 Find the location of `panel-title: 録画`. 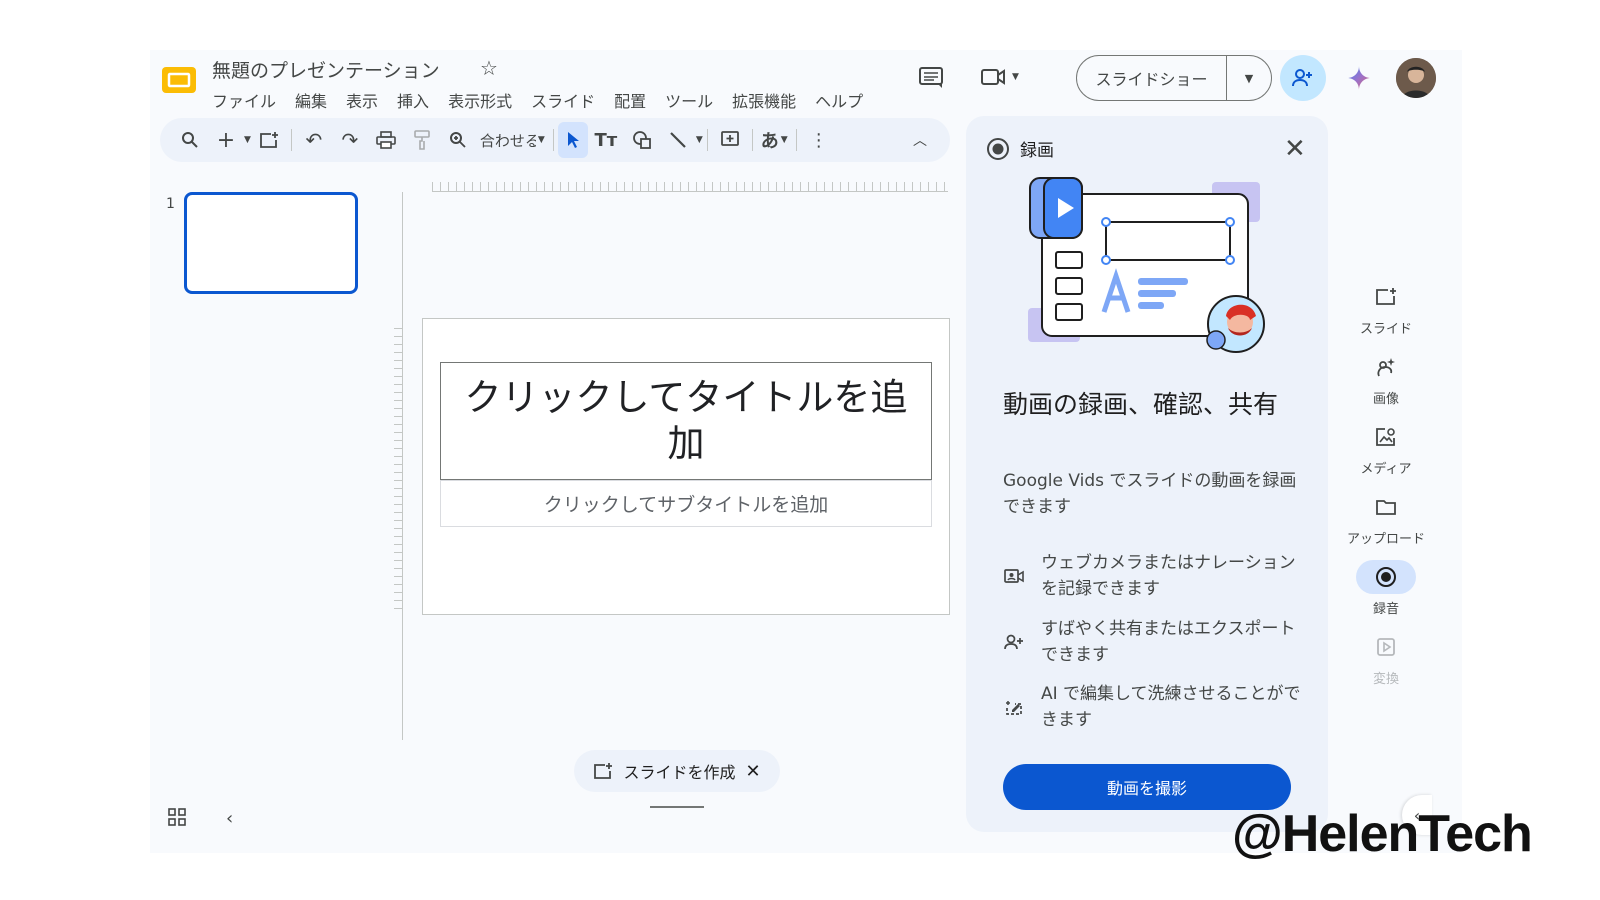

panel-title: 録画 is located at coordinates (1037, 151).